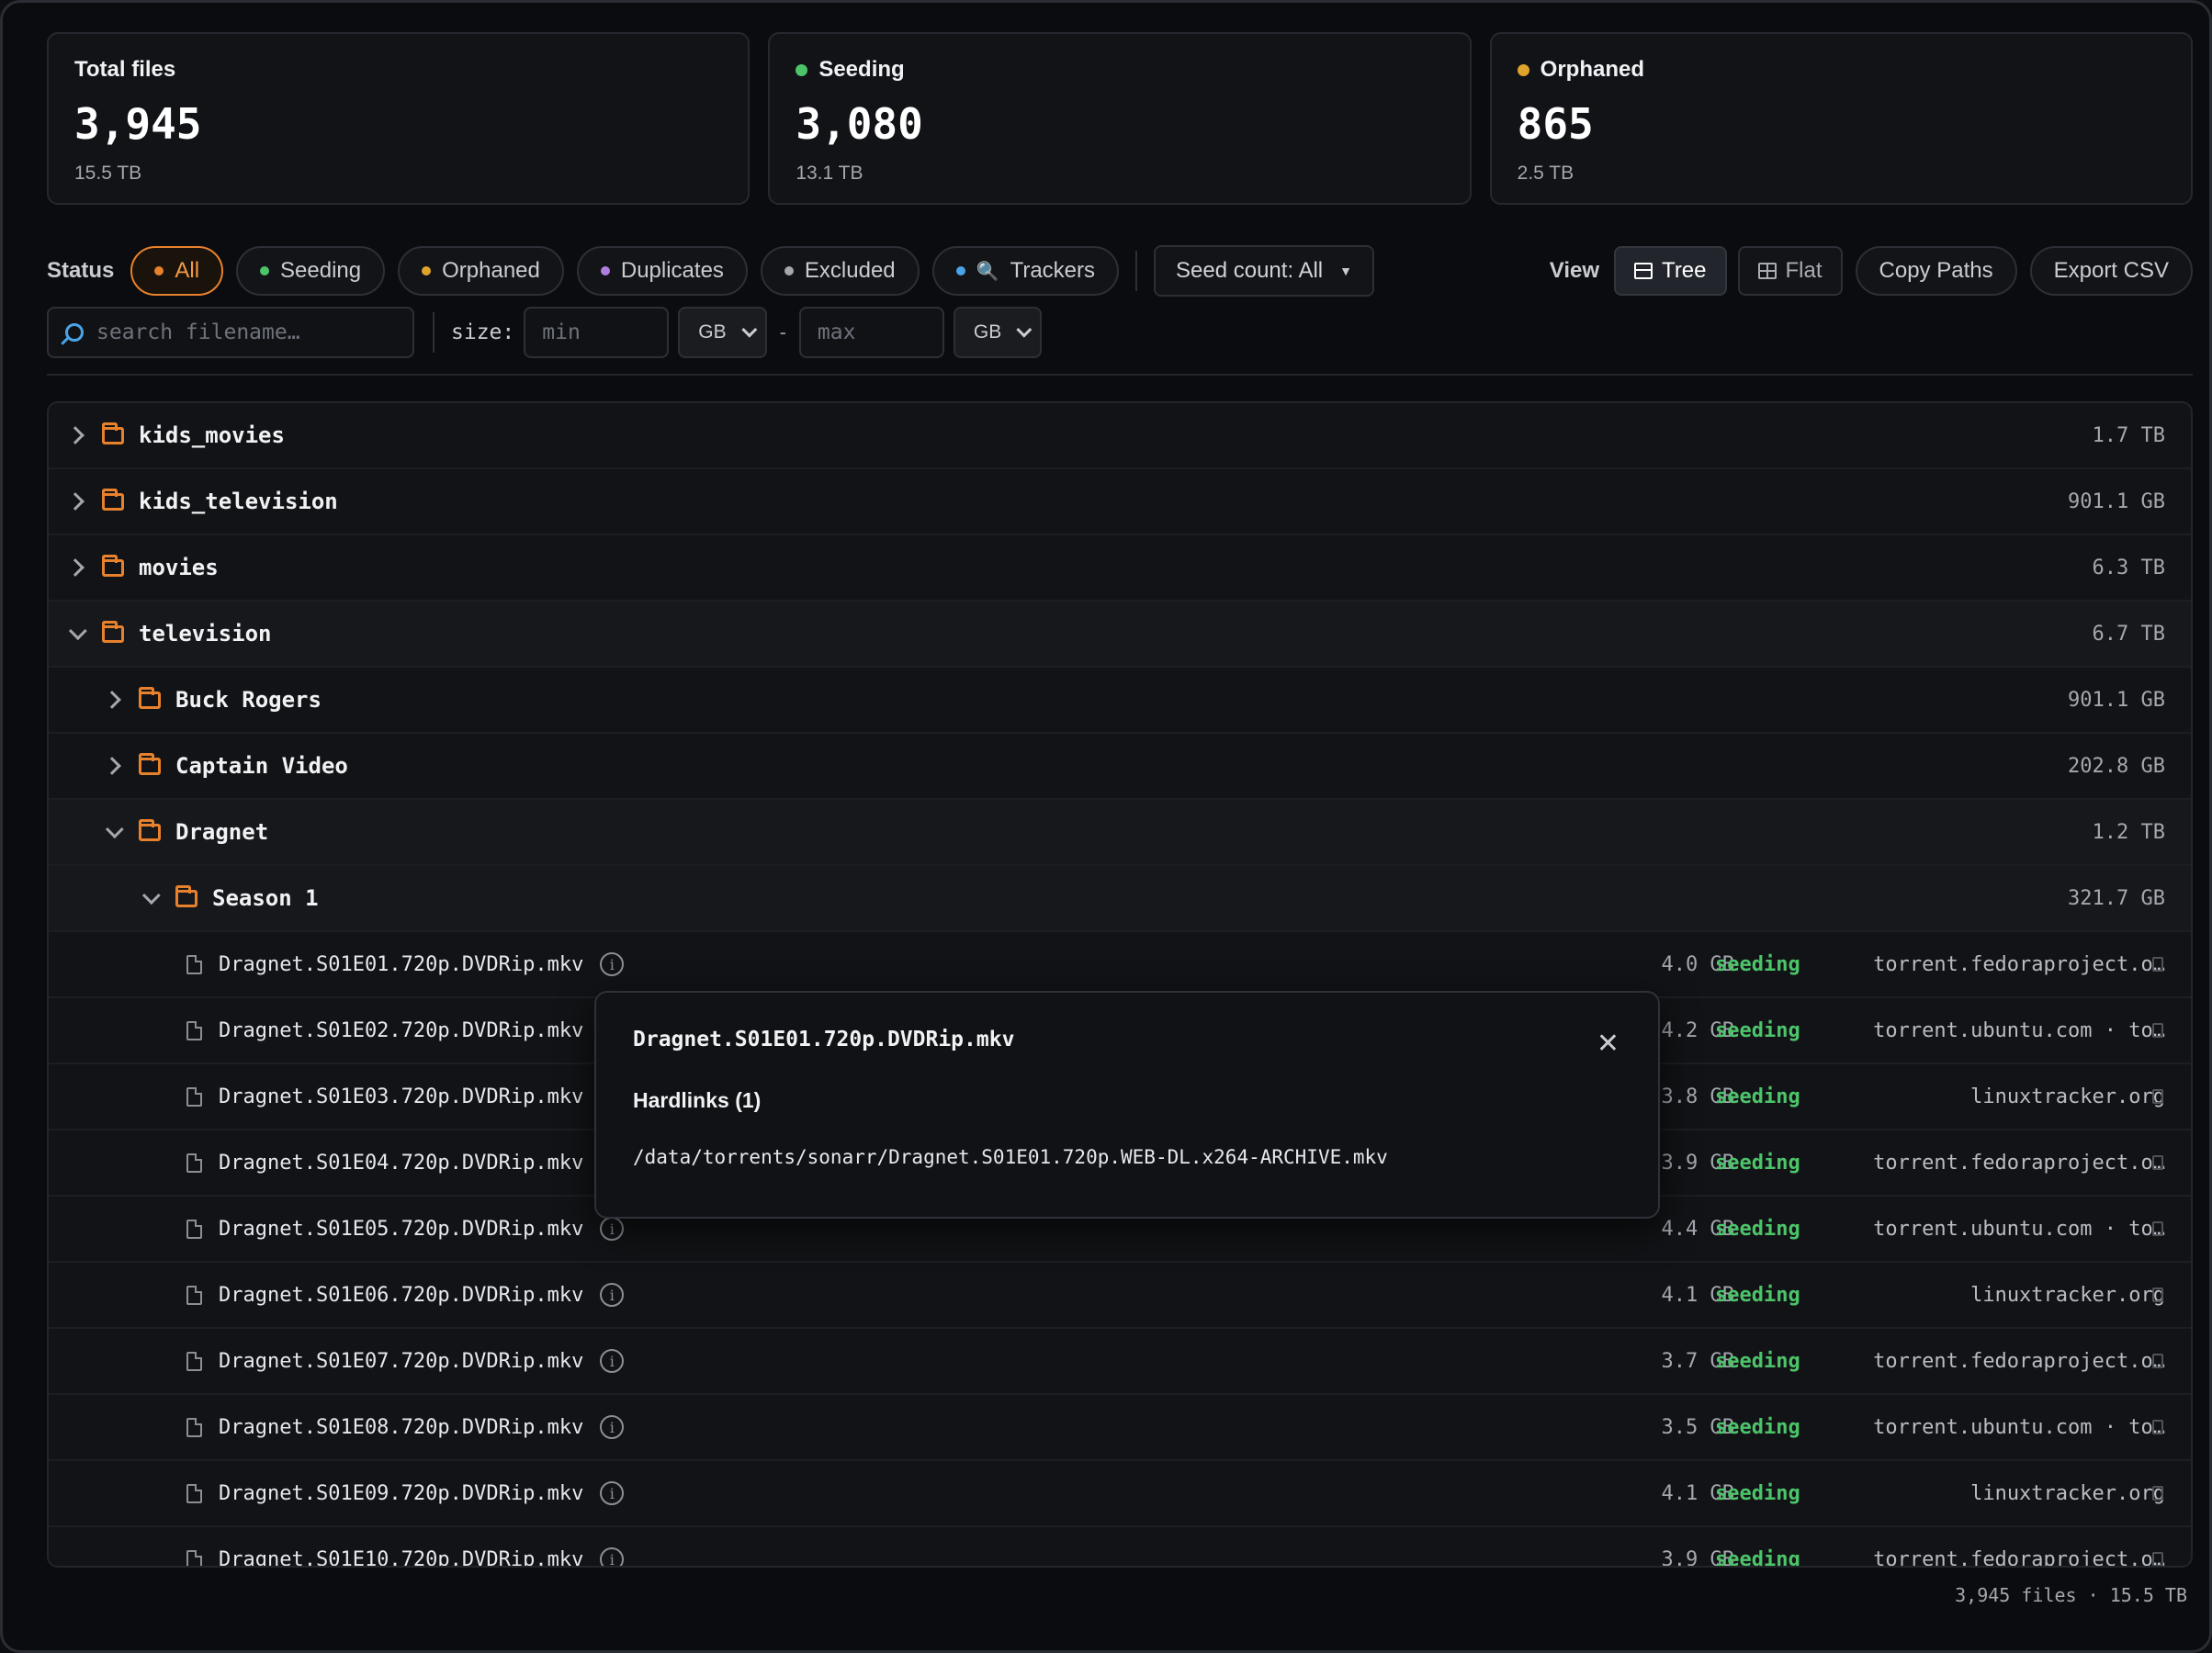 This screenshot has height=1653, width=2212. What do you see at coordinates (1120, 635) in the screenshot?
I see `folder-row: television 6.7 TB` at bounding box center [1120, 635].